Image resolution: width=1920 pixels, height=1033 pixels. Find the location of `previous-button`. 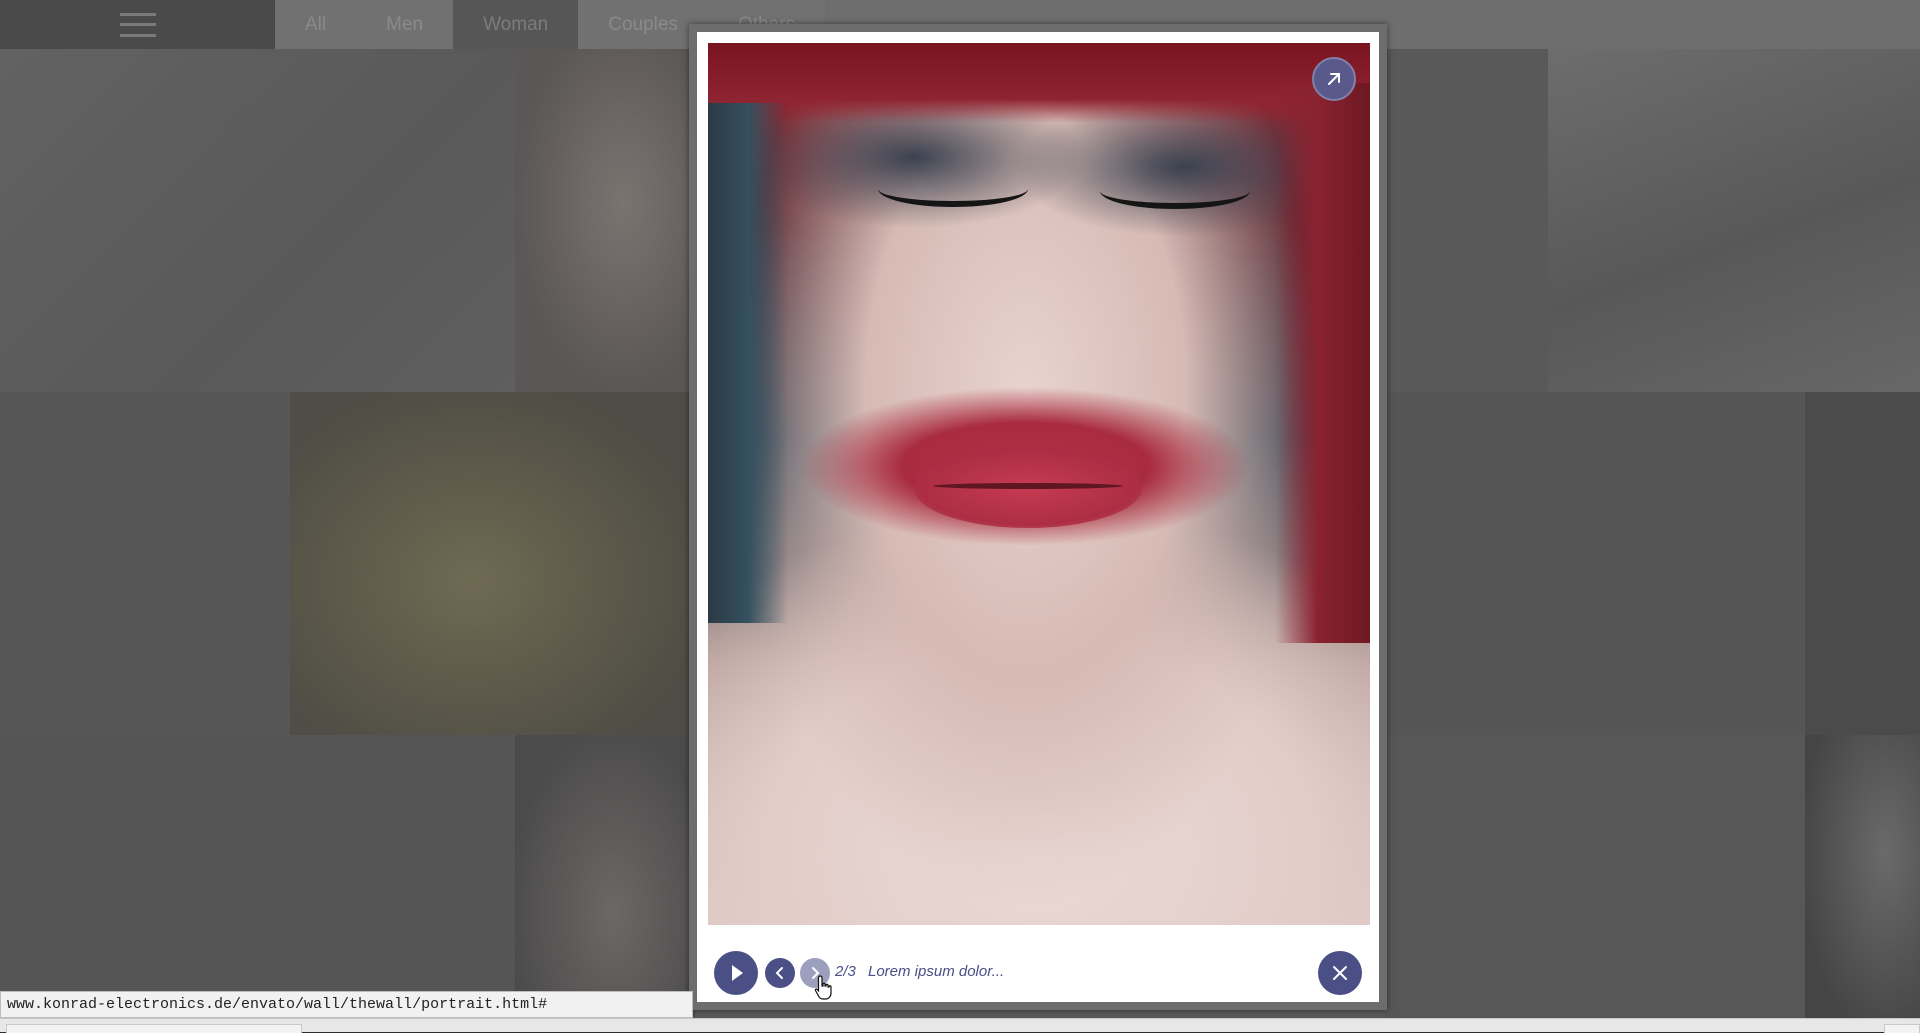

previous-button is located at coordinates (780, 973).